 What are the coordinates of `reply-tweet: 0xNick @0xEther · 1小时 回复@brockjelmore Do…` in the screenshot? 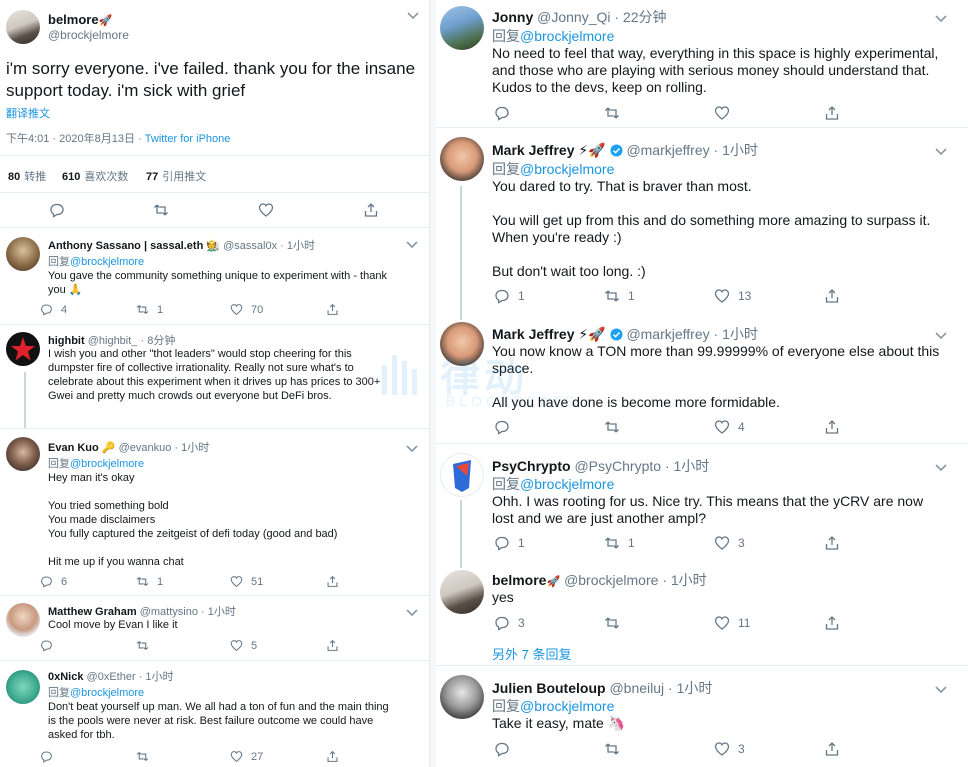 It's located at (214, 714).